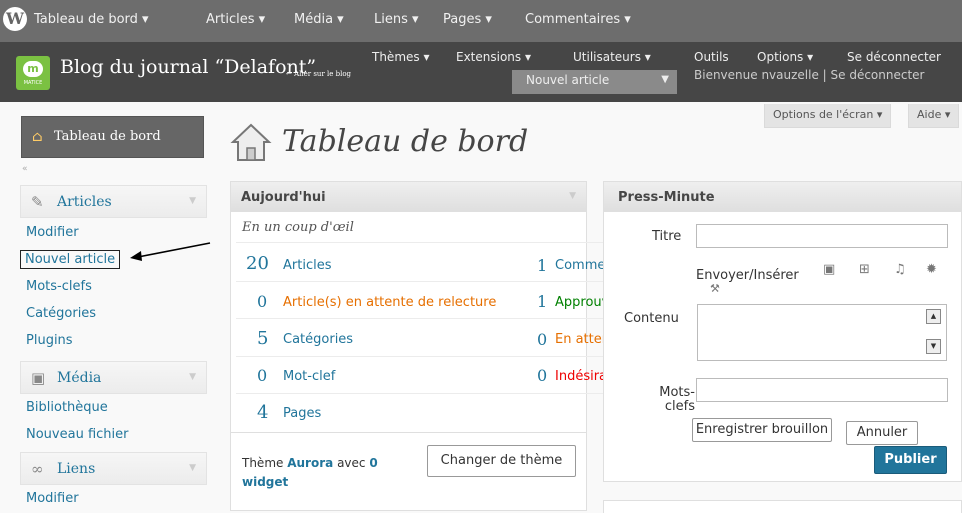 The image size is (962, 513). I want to click on camera-icon: ▣, so click(38, 378).